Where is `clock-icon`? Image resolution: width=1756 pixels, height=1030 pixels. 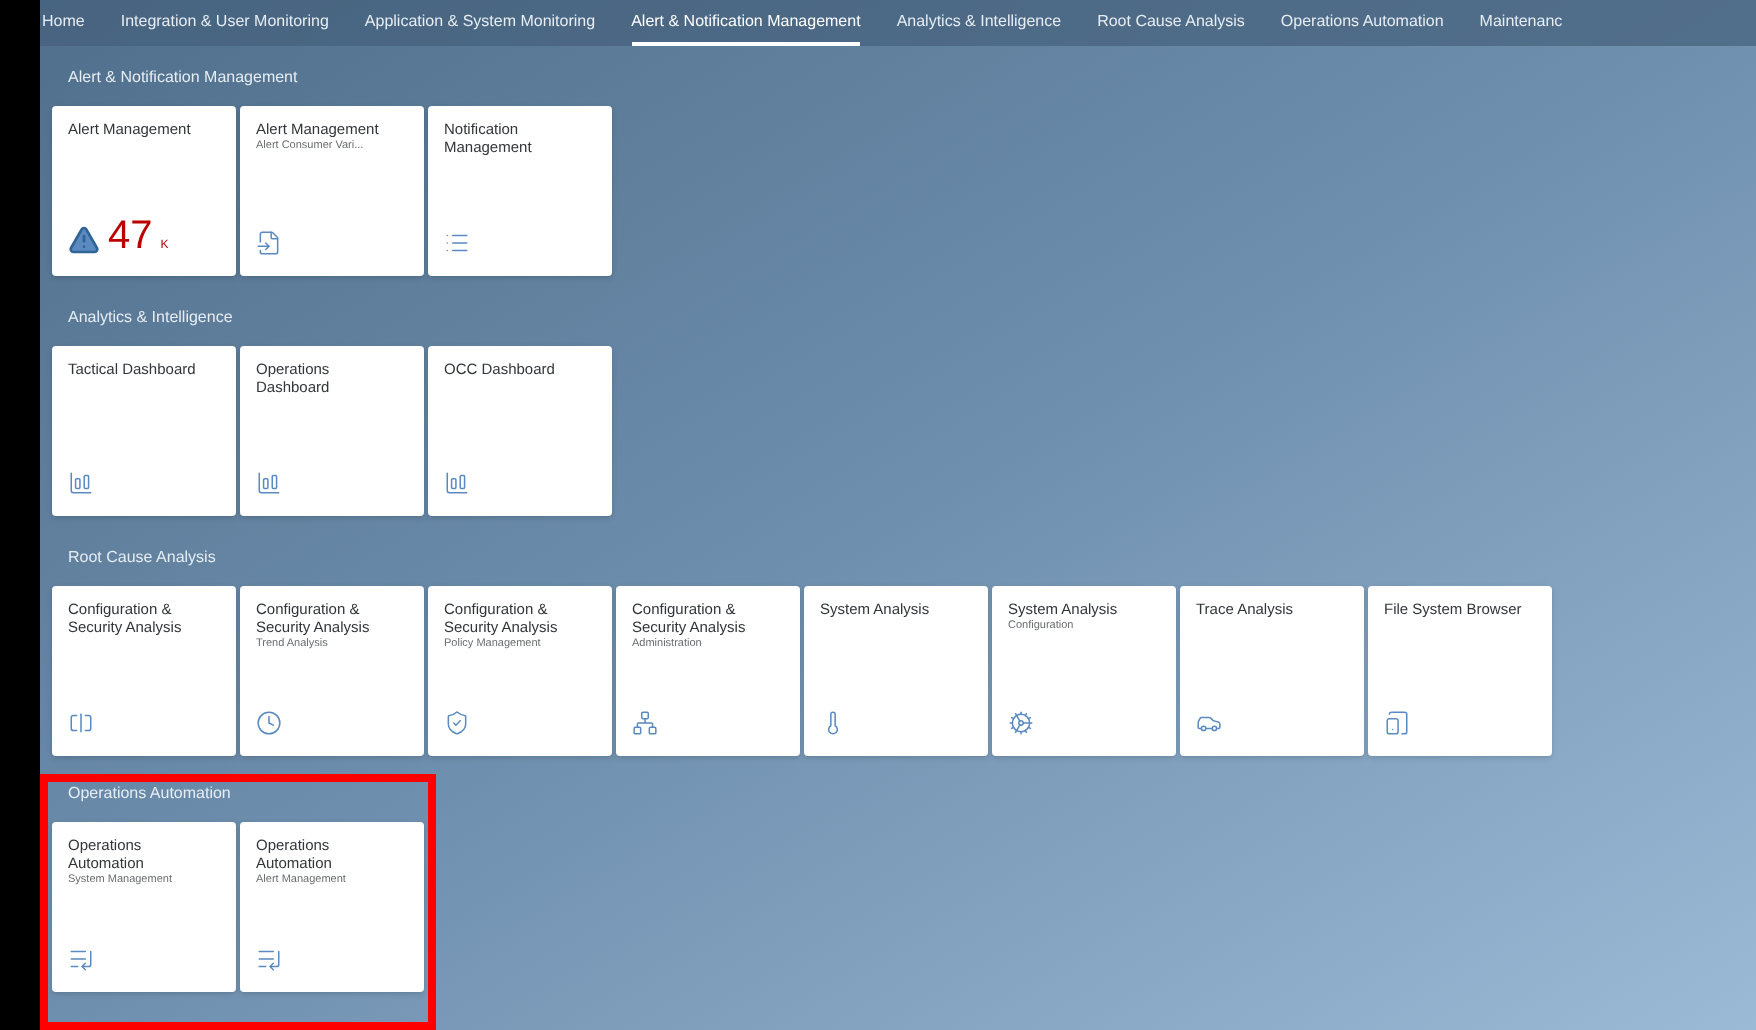
clock-icon is located at coordinates (269, 723).